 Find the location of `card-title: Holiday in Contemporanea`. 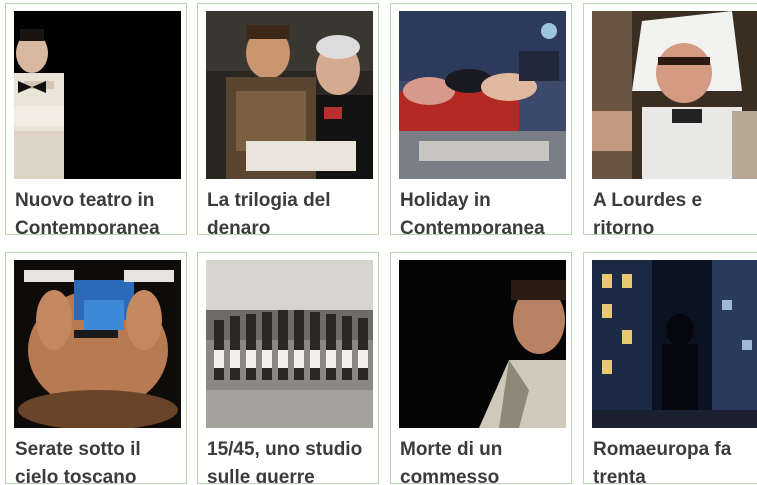

card-title: Holiday in Contemporanea is located at coordinates (484, 210).